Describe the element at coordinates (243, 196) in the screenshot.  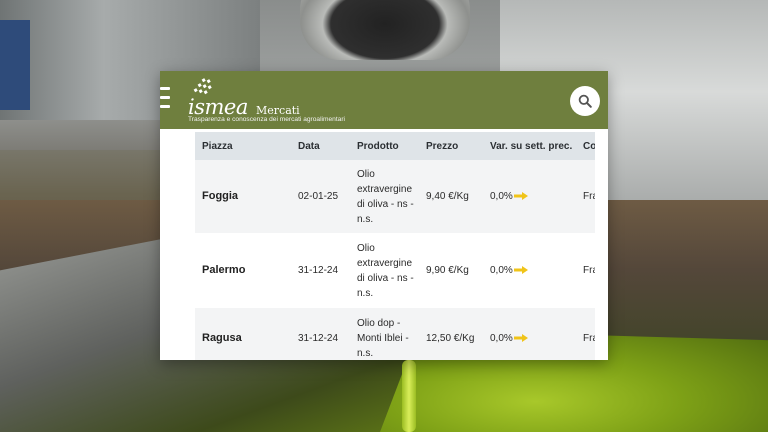
I see `cell-piazza: Foggia` at that location.